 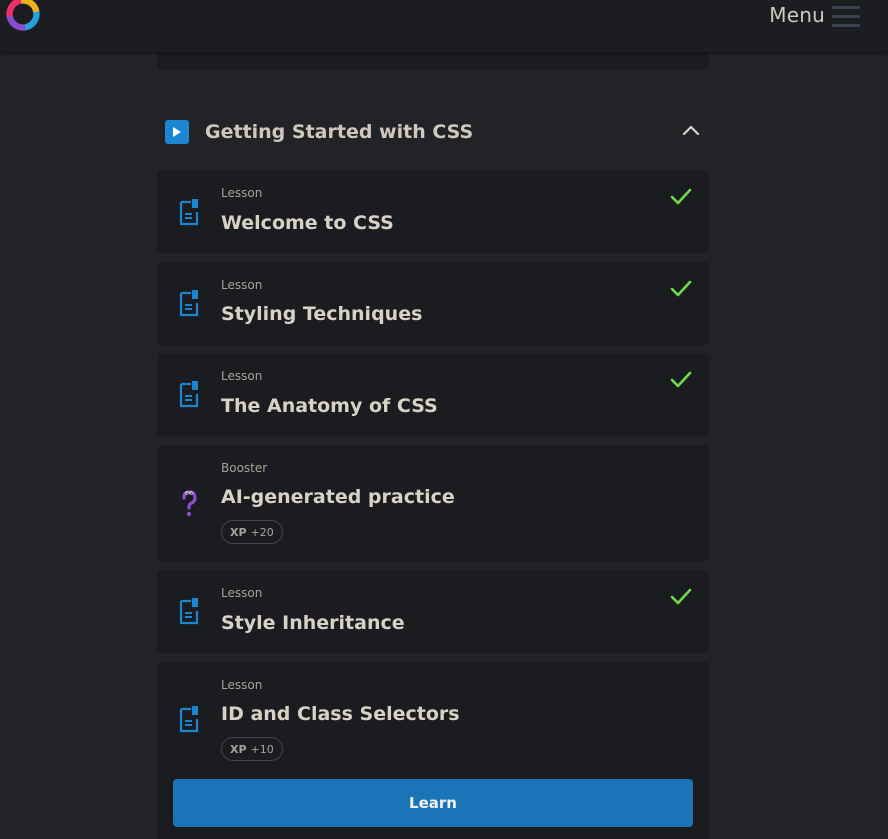 I want to click on section-header: Getting Started with CSS, so click(x=433, y=132).